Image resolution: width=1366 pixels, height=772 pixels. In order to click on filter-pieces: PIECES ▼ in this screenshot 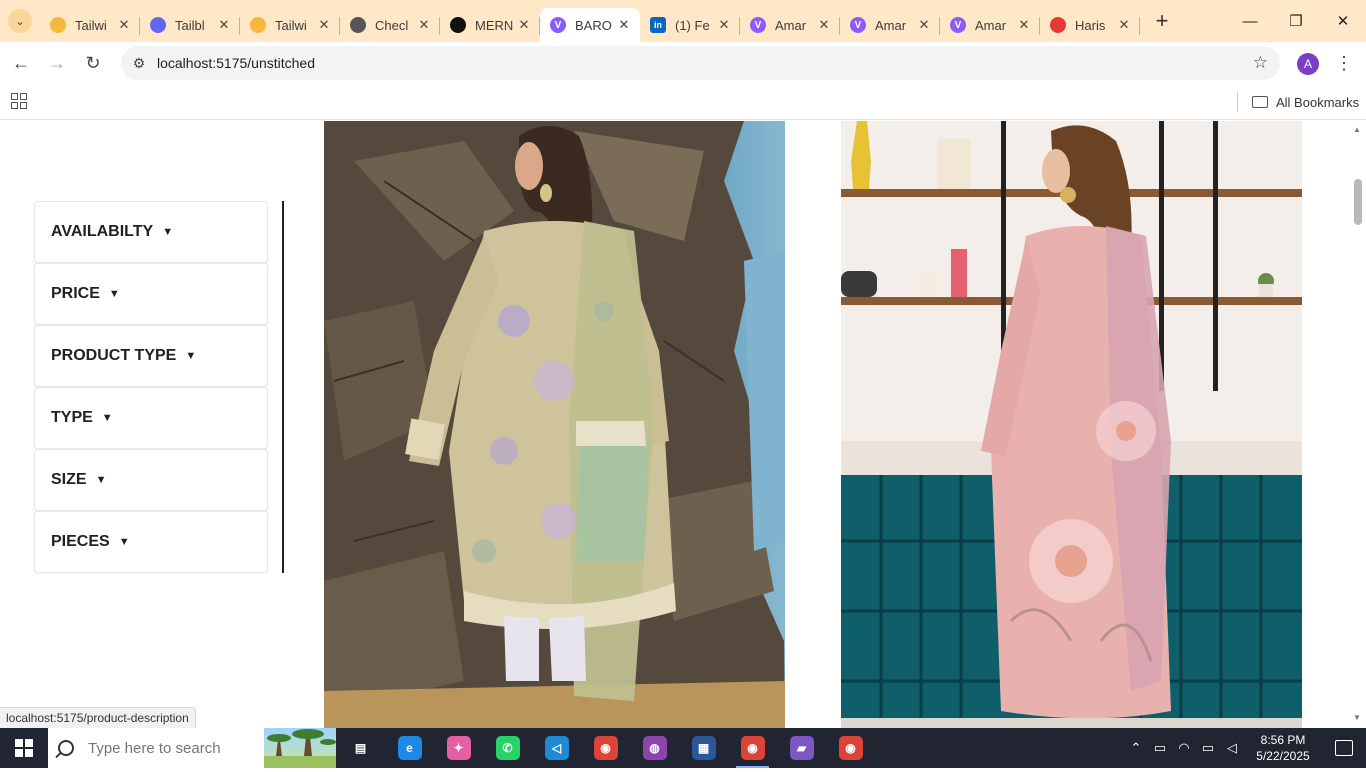, I will do `click(151, 542)`.